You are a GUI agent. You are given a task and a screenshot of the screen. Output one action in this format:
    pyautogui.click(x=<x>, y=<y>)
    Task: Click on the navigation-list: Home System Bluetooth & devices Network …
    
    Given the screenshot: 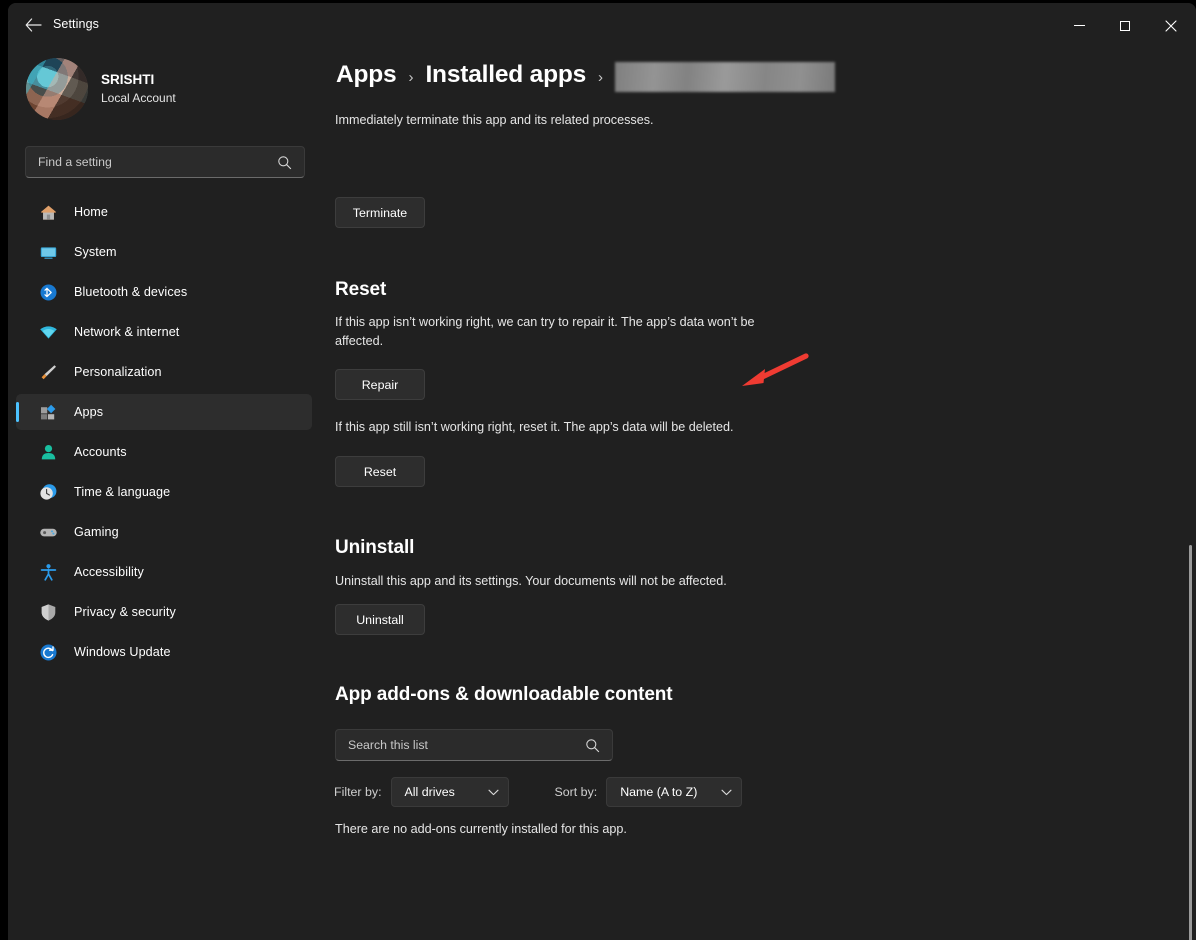 What is the action you would take?
    pyautogui.click(x=164, y=434)
    